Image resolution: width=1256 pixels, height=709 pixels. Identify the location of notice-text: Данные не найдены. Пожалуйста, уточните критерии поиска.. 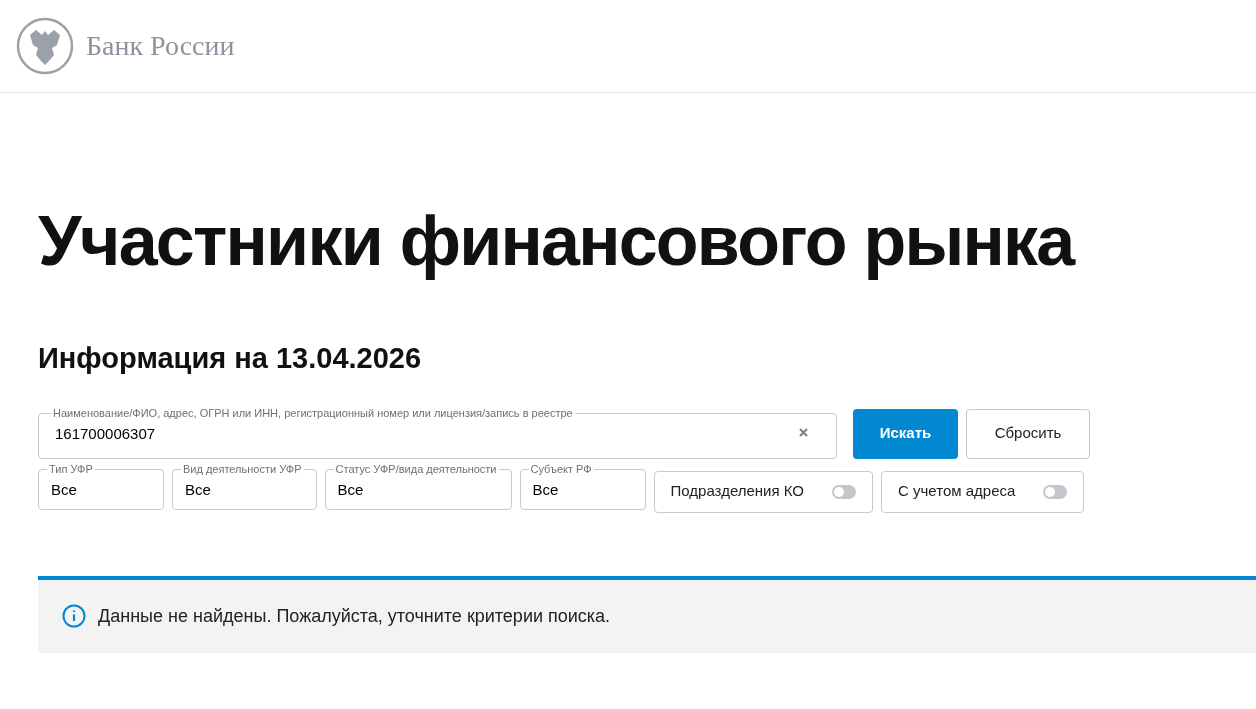
(354, 616).